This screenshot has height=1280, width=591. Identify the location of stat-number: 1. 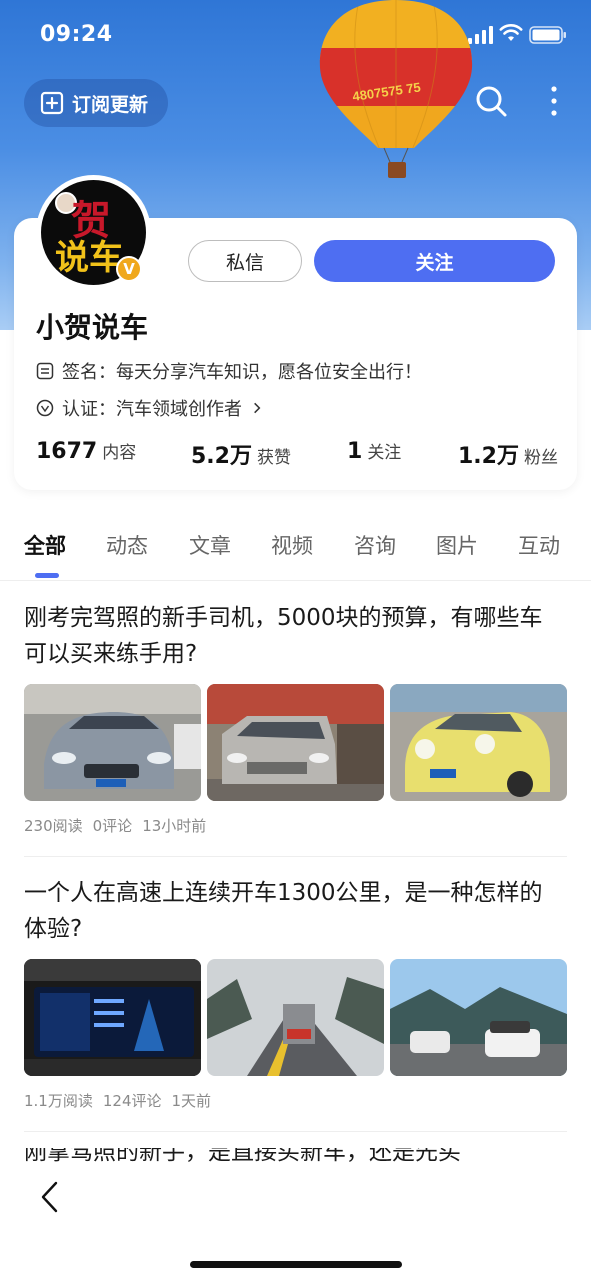
(355, 451).